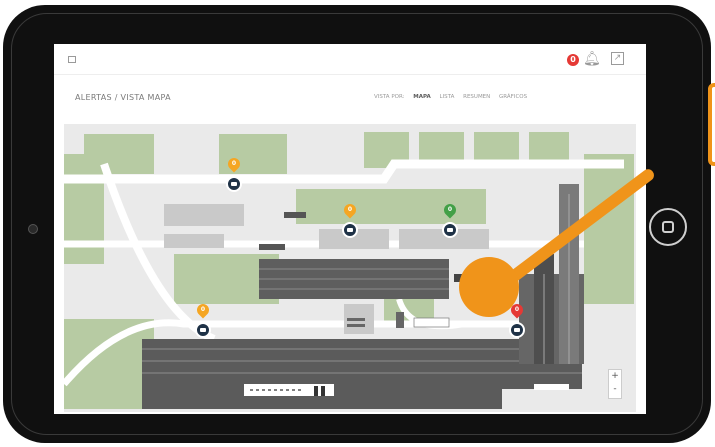 The image size is (715, 447). Describe the element at coordinates (72, 59) in the screenshot. I see `menu-icon` at that location.